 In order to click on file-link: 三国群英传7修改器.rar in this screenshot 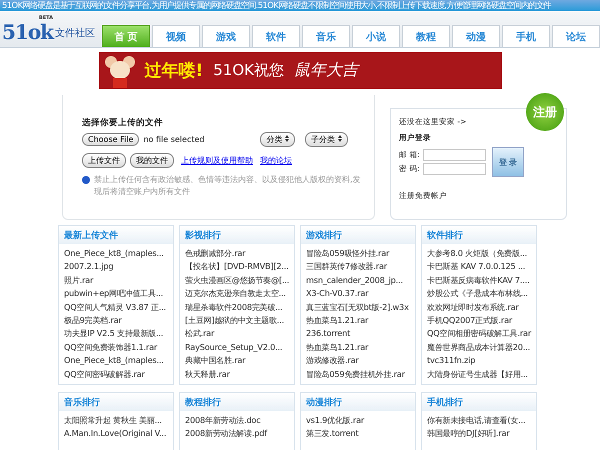, I will do `click(360, 267)`.